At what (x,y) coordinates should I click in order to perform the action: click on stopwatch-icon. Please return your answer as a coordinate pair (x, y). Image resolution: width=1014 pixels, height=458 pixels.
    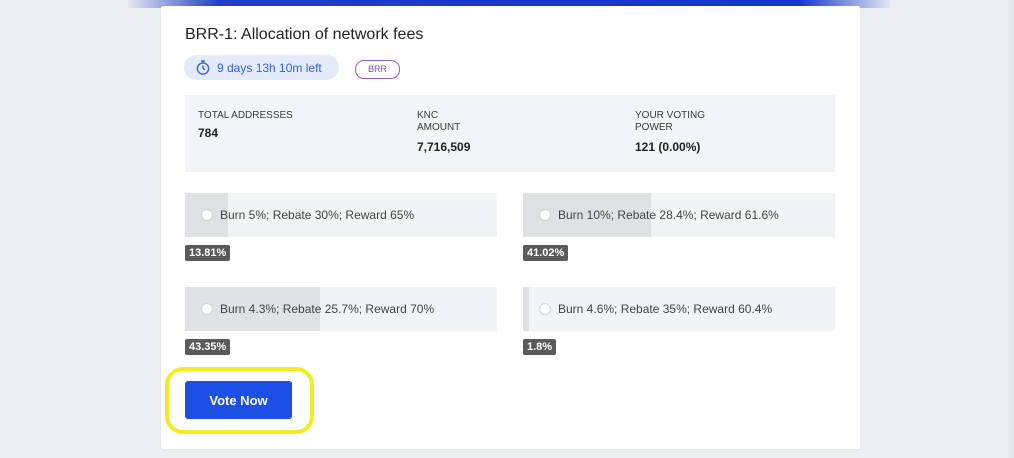
    Looking at the image, I should click on (206, 67).